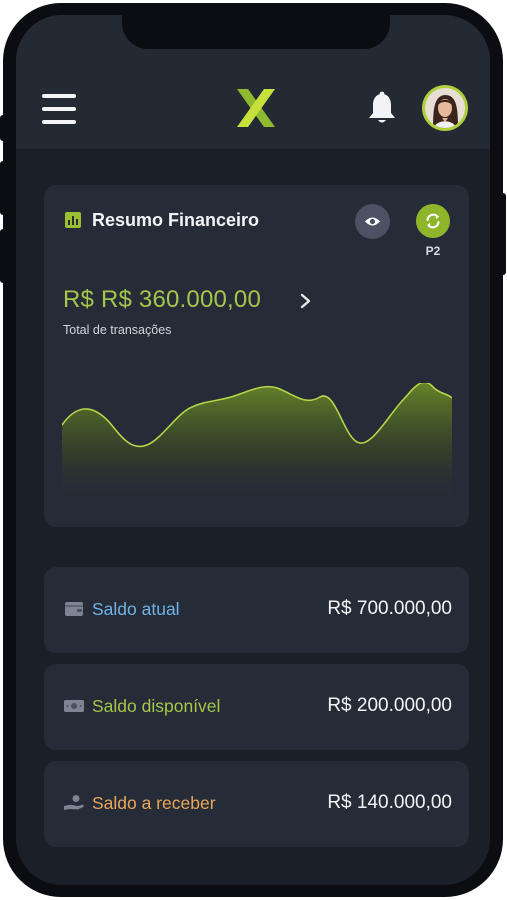 The image size is (507, 900). I want to click on phone-volume-down, so click(3, 256).